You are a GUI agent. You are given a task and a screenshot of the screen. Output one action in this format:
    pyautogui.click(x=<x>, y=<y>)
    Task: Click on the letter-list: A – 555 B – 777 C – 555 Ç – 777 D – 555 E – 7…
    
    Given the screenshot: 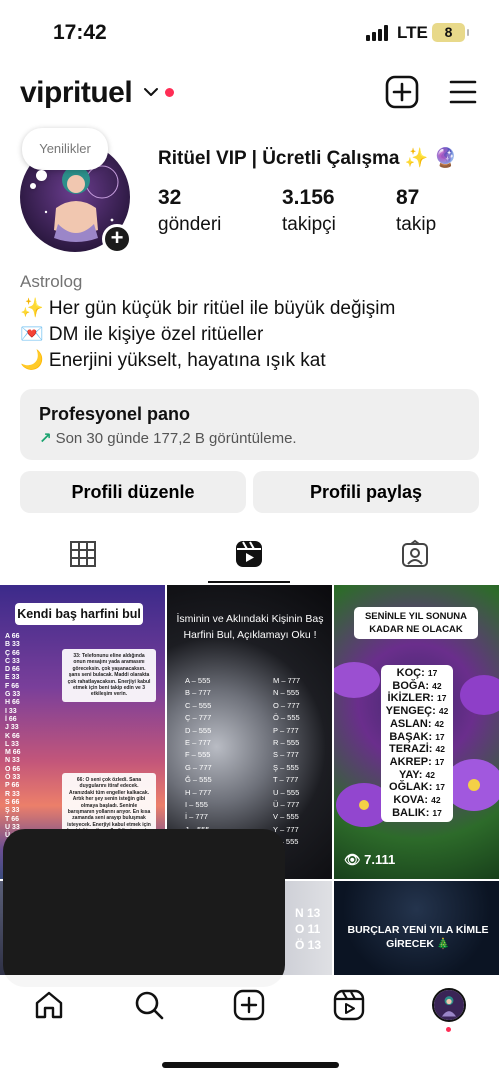 What is the action you would take?
    pyautogui.click(x=198, y=762)
    